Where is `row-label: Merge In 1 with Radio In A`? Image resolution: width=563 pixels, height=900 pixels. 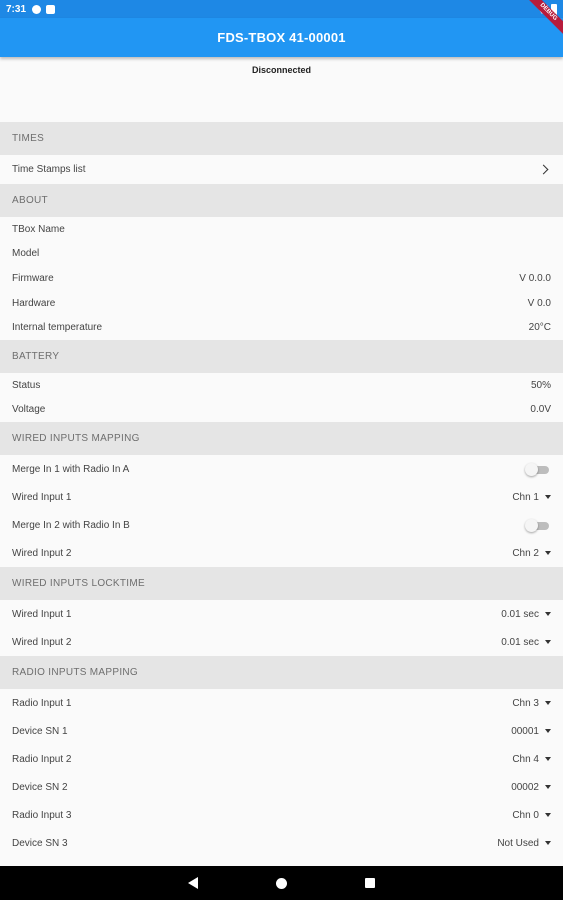
row-label: Merge In 1 with Radio In A is located at coordinates (71, 469).